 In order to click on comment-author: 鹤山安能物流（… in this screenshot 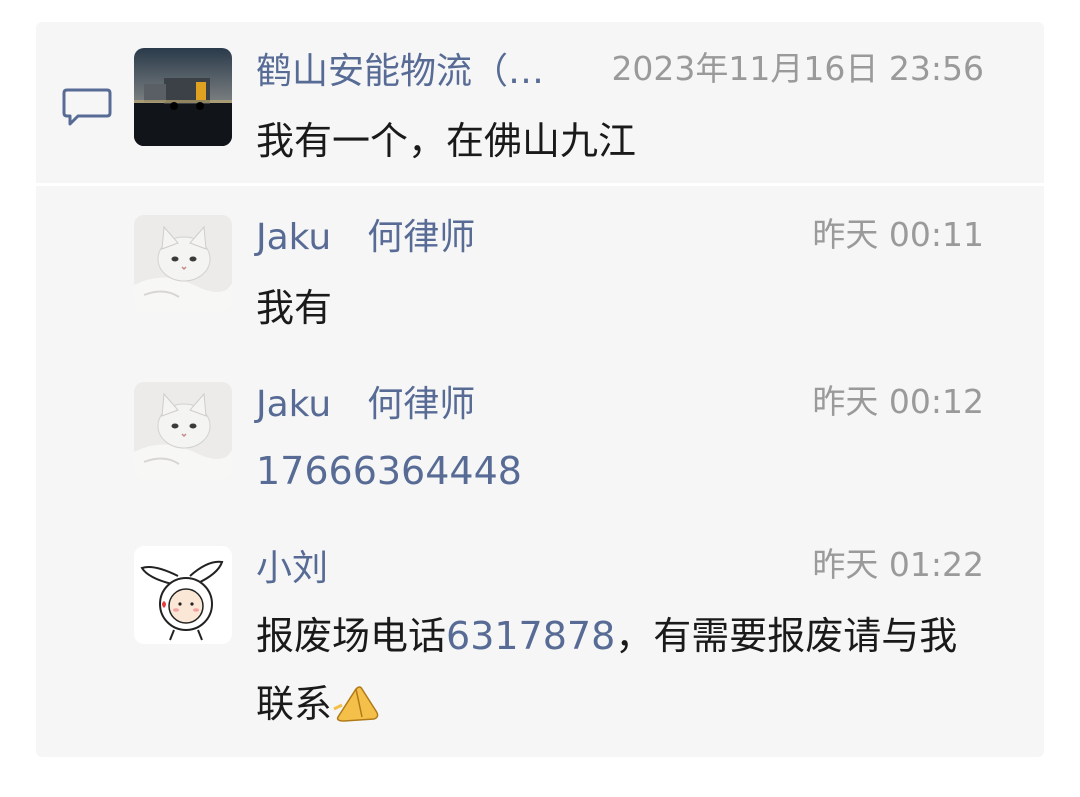, I will do `click(400, 72)`.